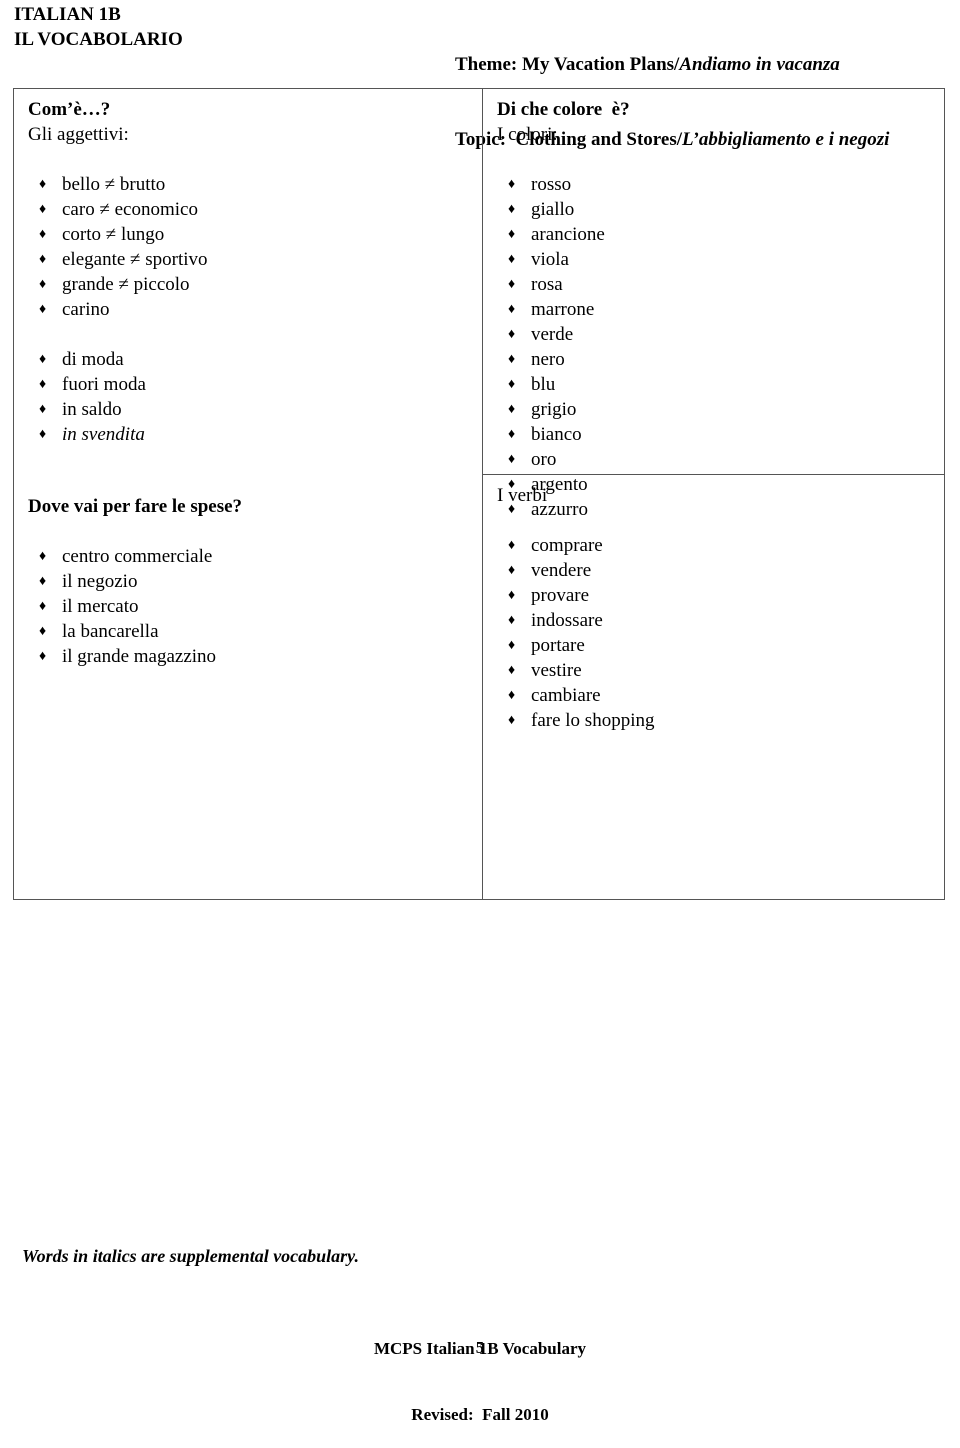 The image size is (960, 1448). What do you see at coordinates (98, 39) in the screenshot?
I see `section-title: IL VOCABOLARIO` at bounding box center [98, 39].